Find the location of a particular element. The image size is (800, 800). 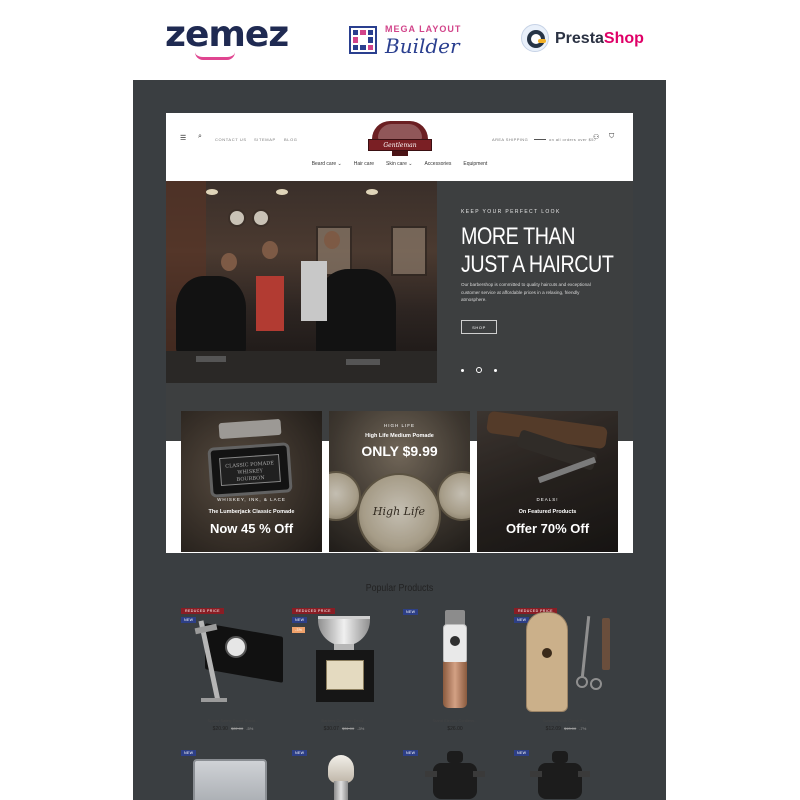

hero-kicker: KEEP YOUR PERFECT LOOK is located at coordinates (511, 212).